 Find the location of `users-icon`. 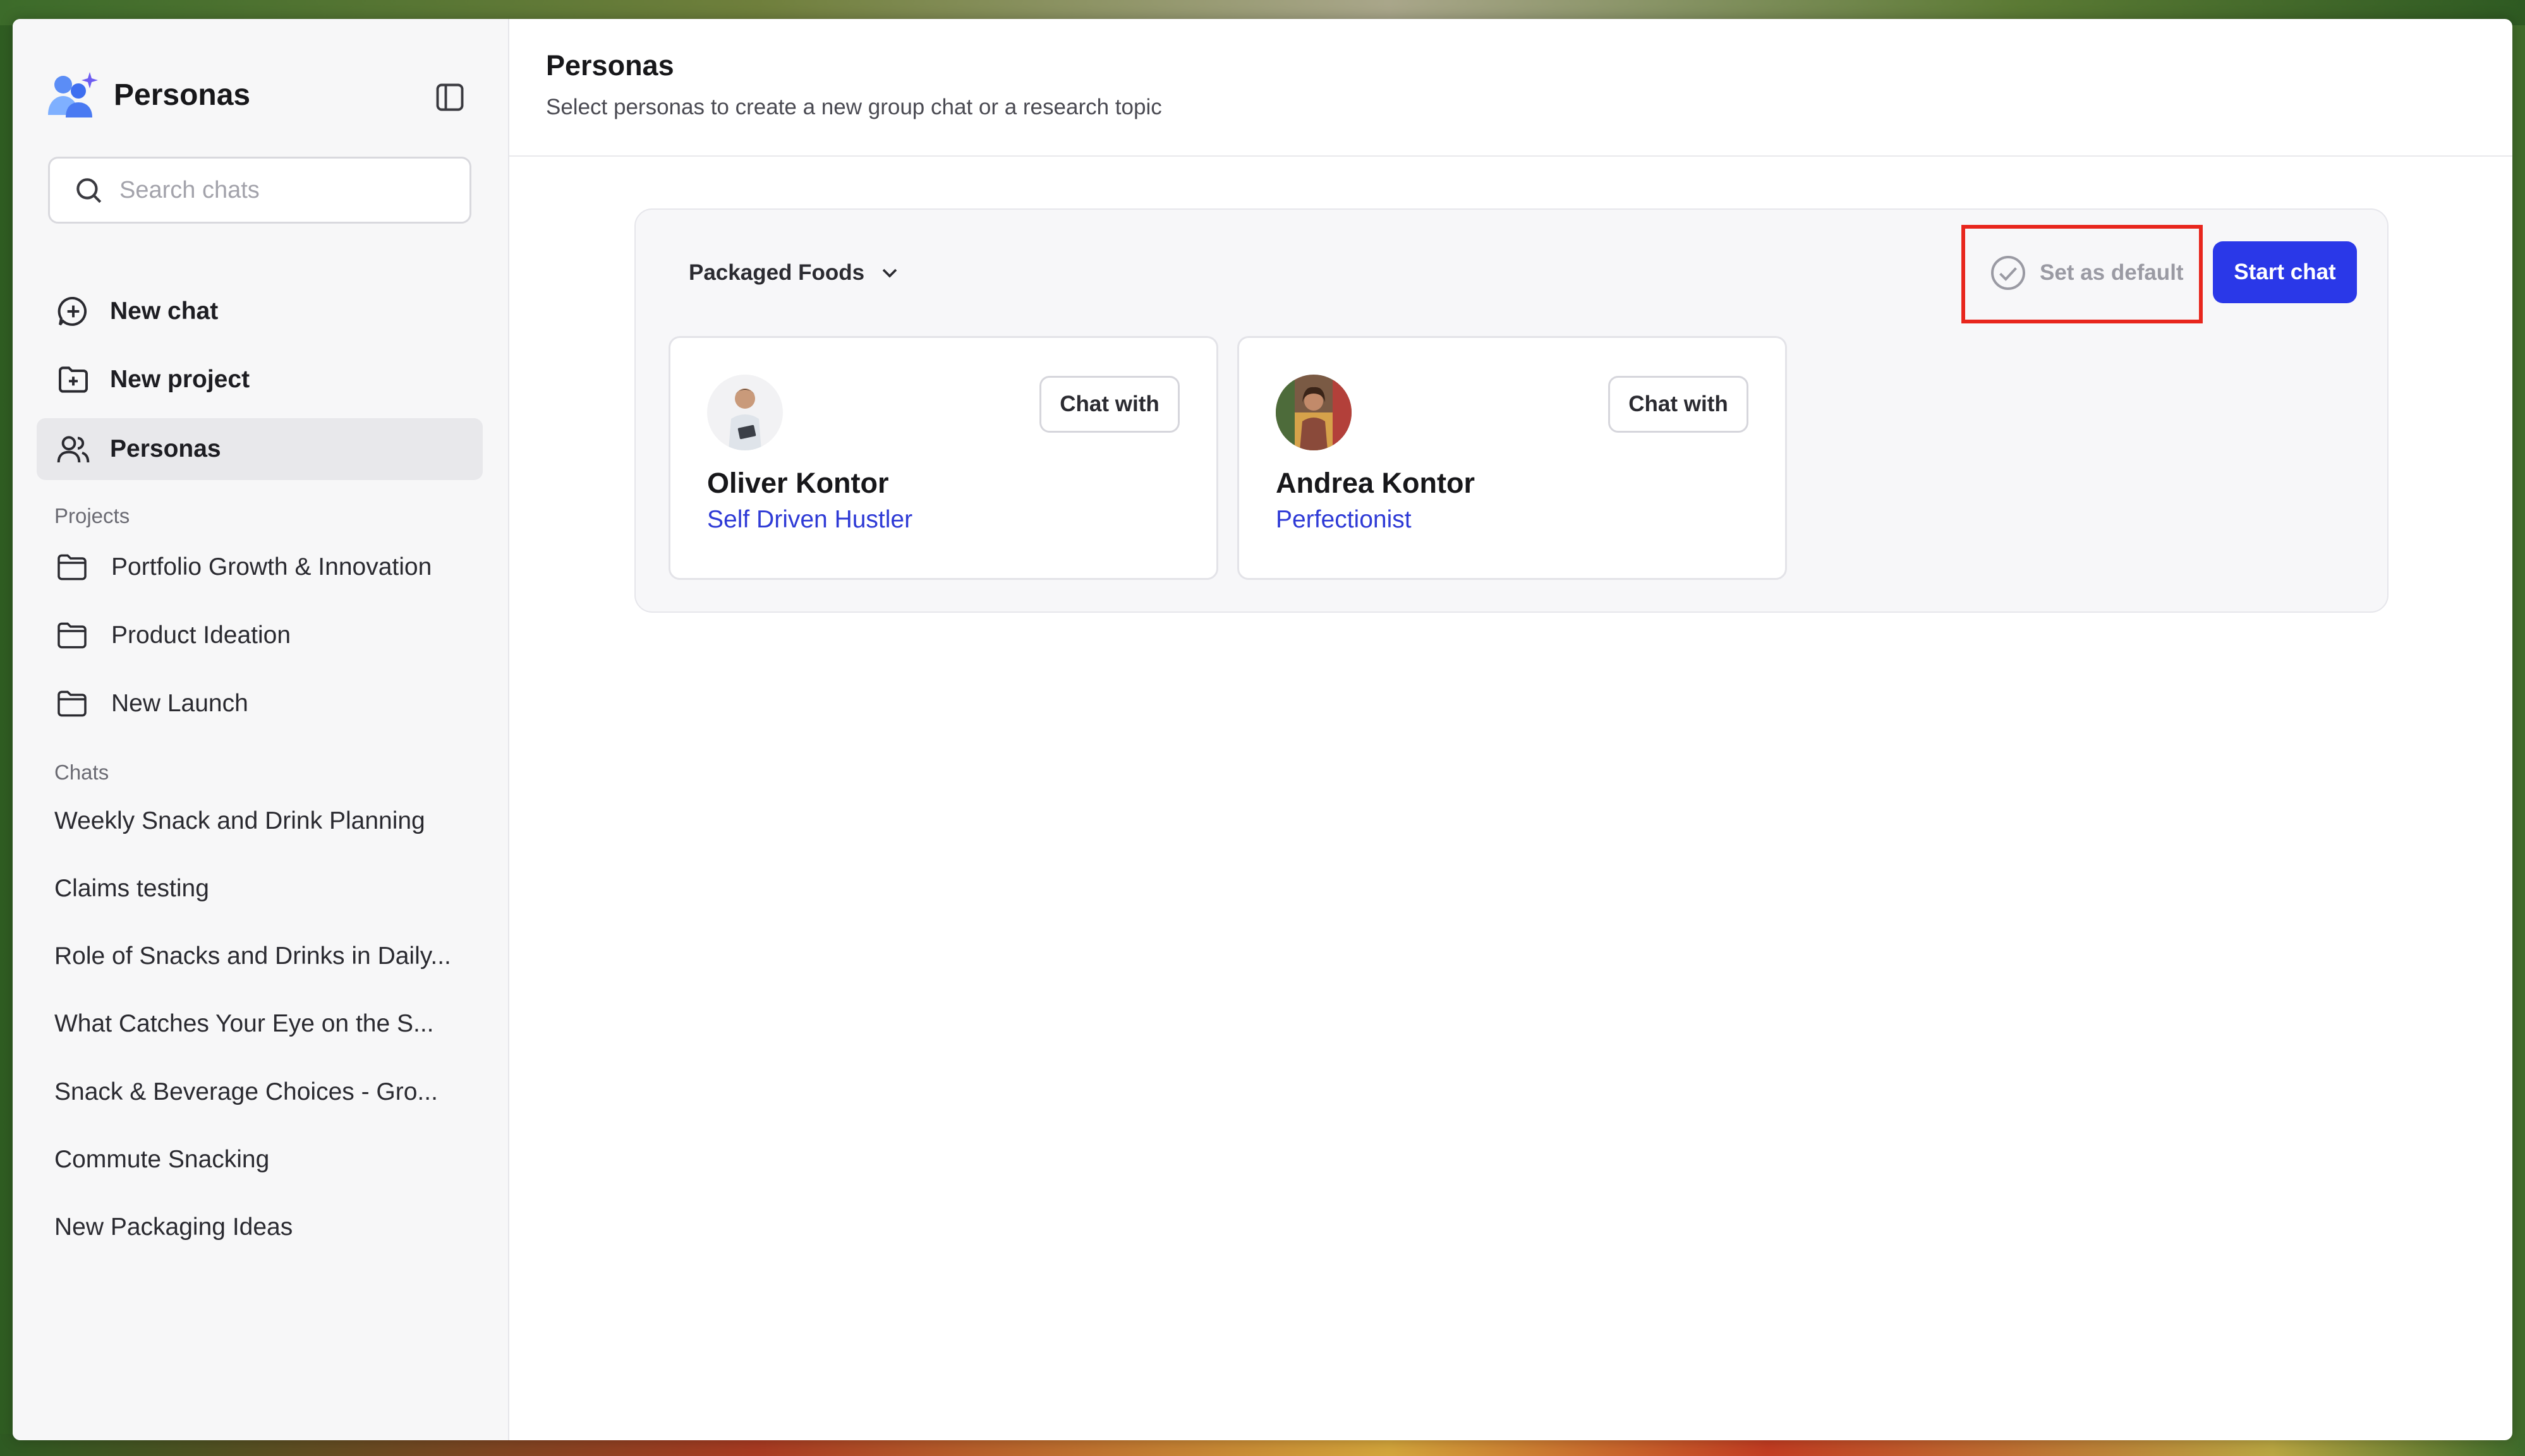

users-icon is located at coordinates (73, 449).